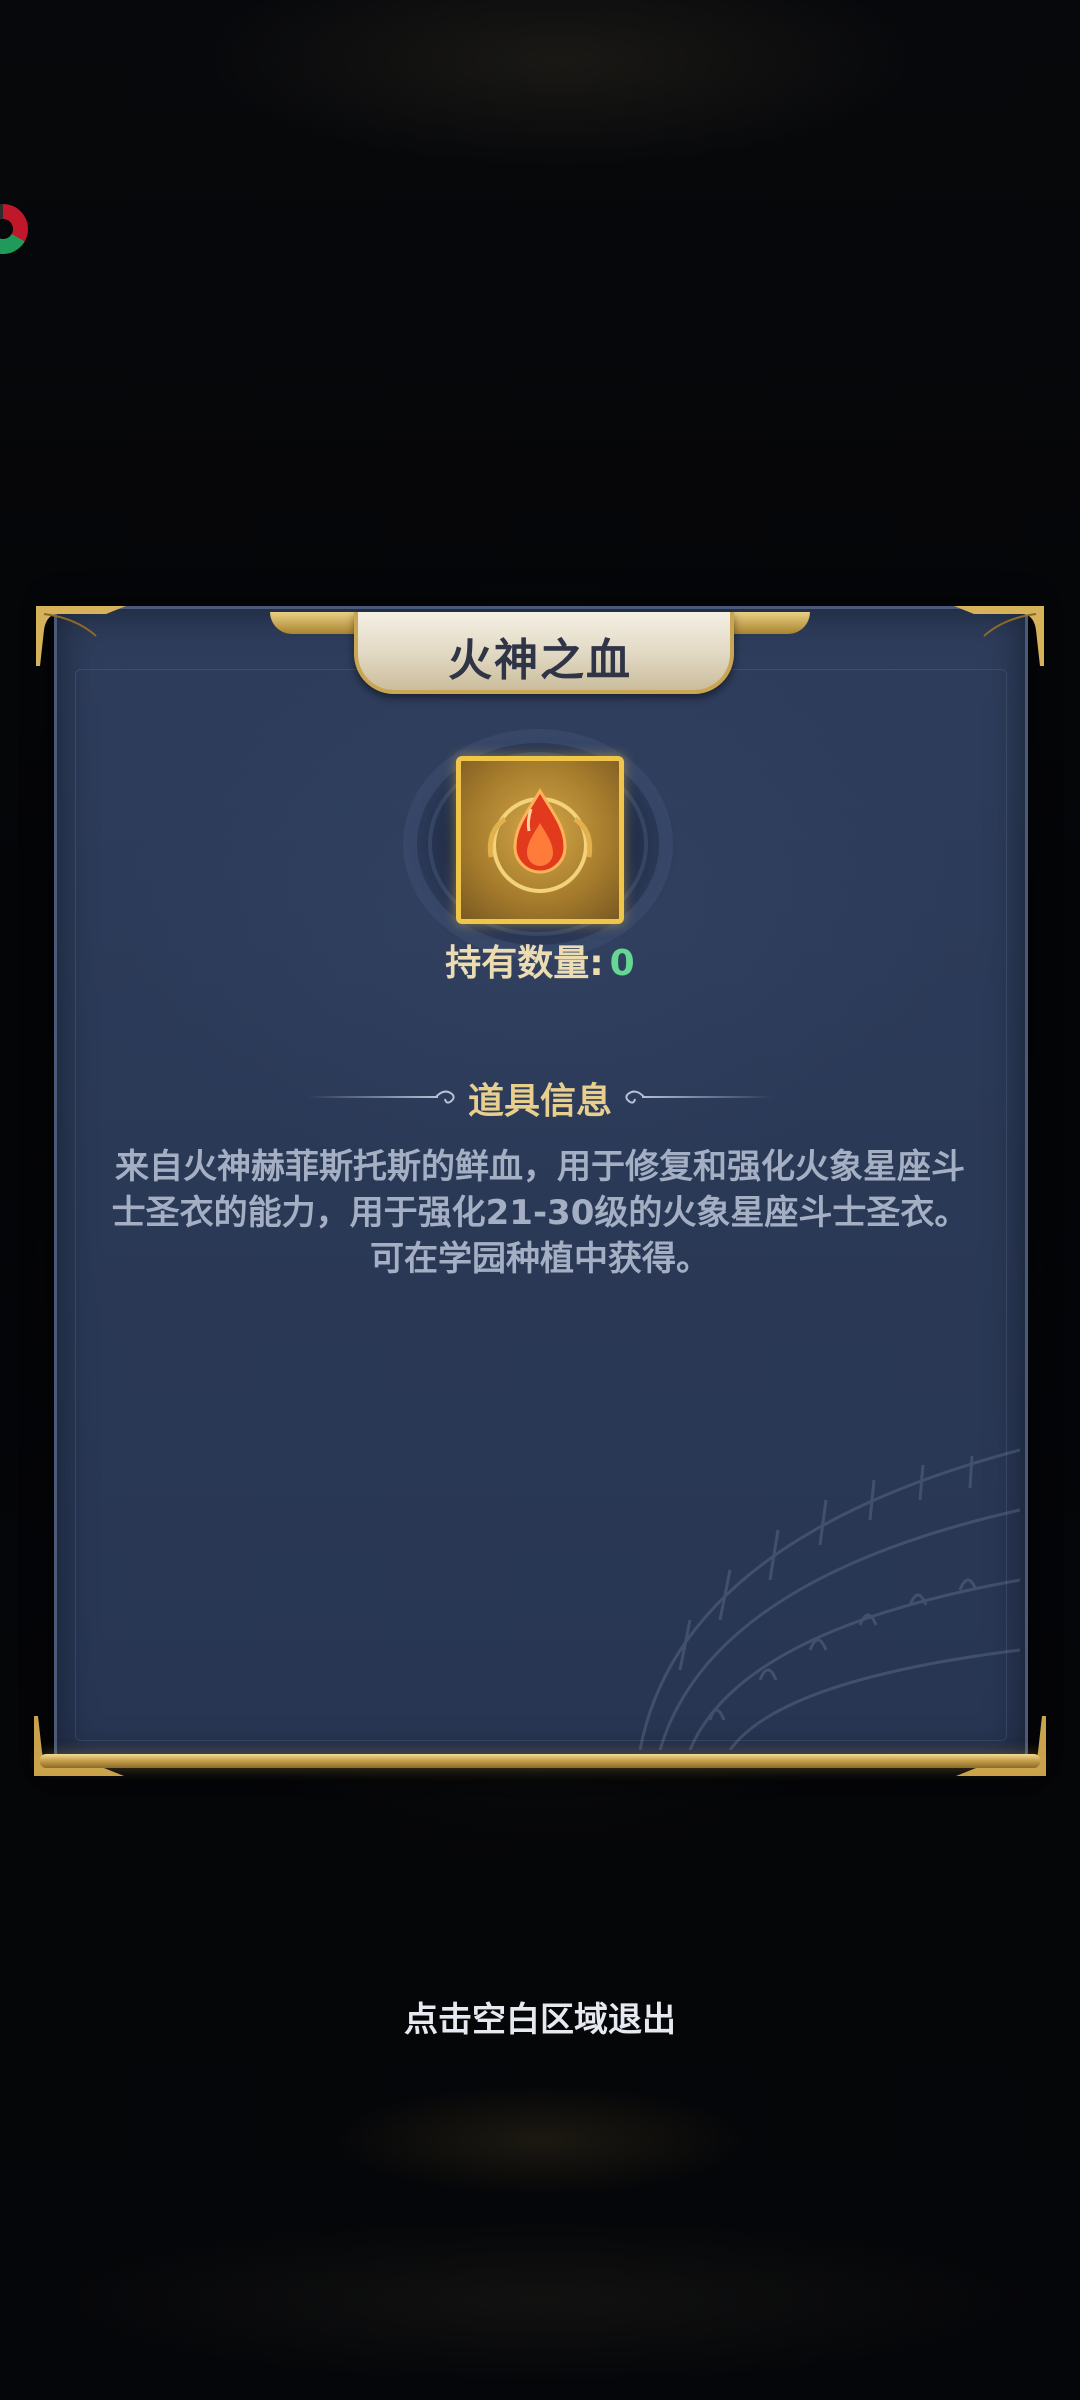 The width and height of the screenshot is (1080, 2400). Describe the element at coordinates (14, 229) in the screenshot. I see `app-logo-icon` at that location.